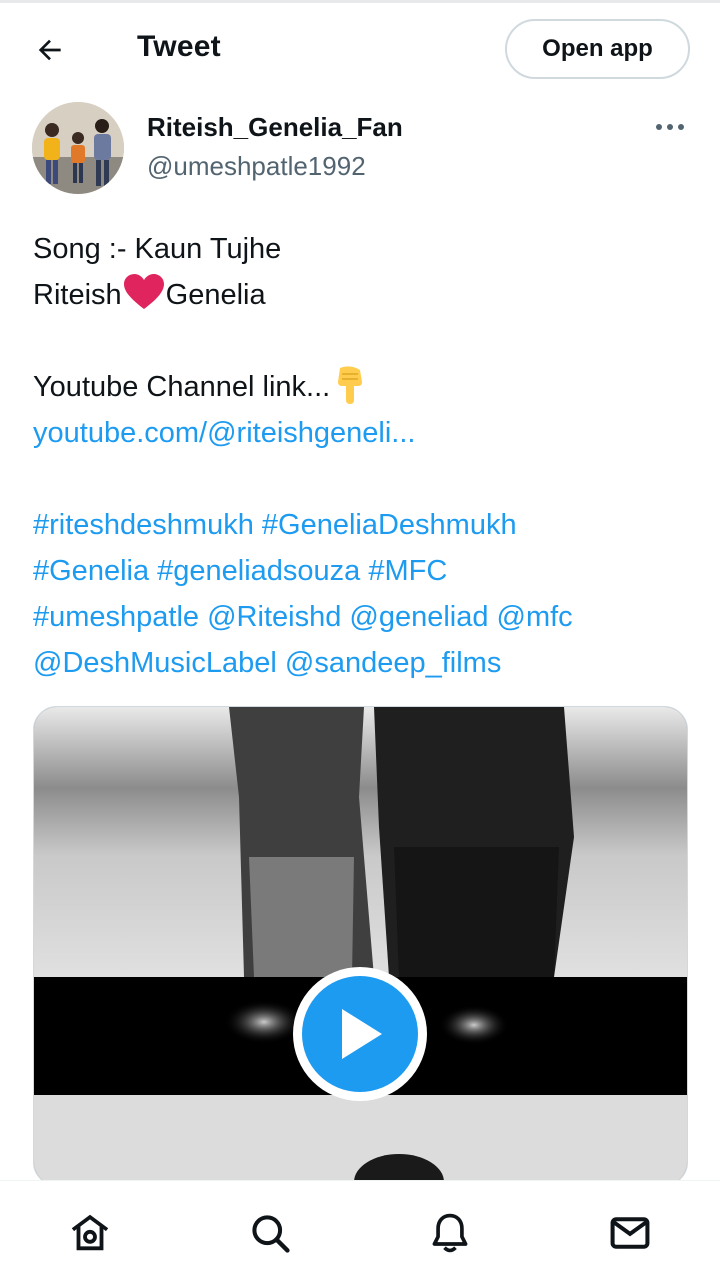  I want to click on tweet-name-2: Genelia, so click(215, 295).